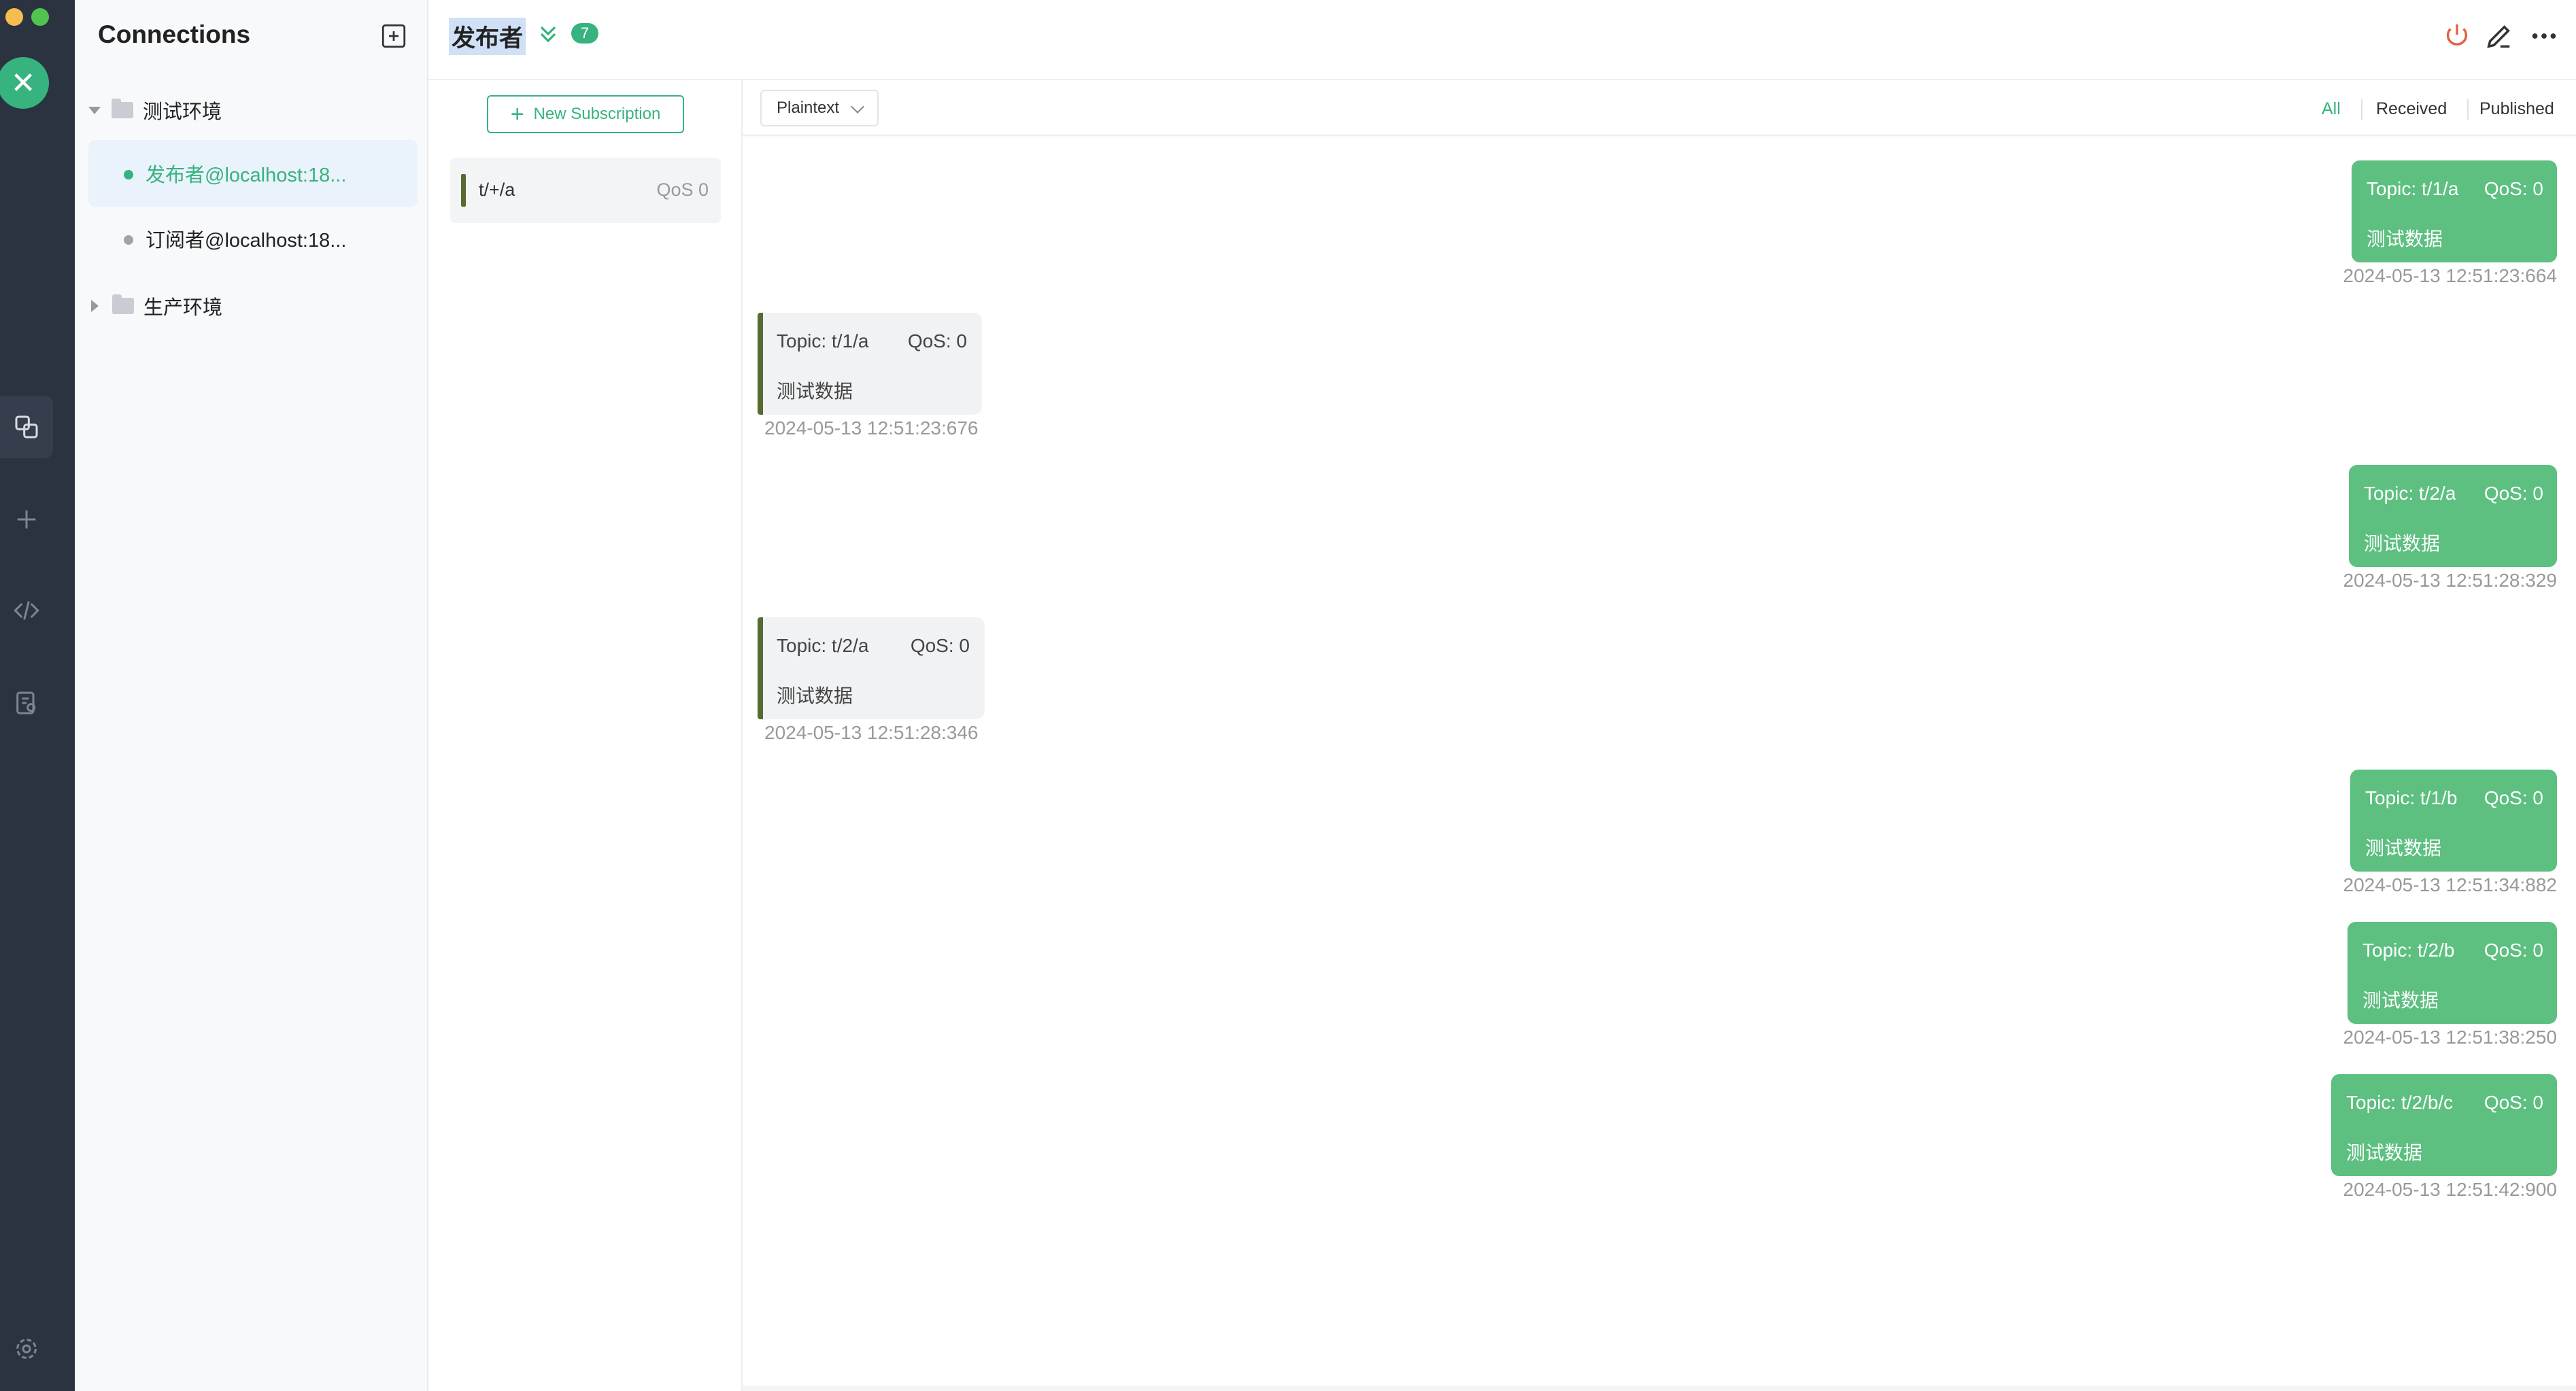 The width and height of the screenshot is (2576, 1391). I want to click on message-timestamp: 2024-05-13 12:51:38:250, so click(2450, 1037).